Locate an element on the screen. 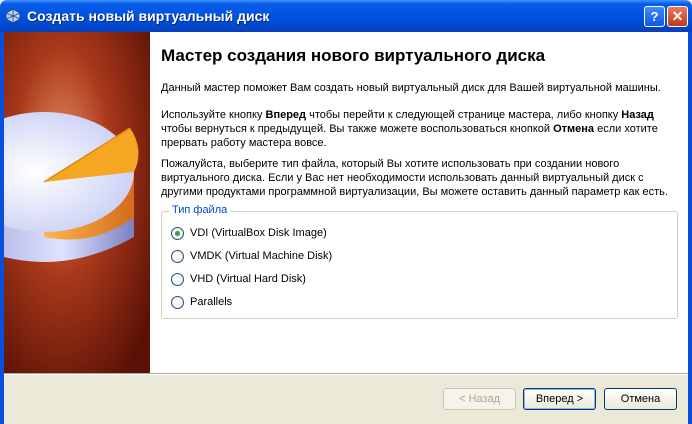  radio-option-vmdk: VMDK (Virtual Machine Disk) is located at coordinates (251, 256).